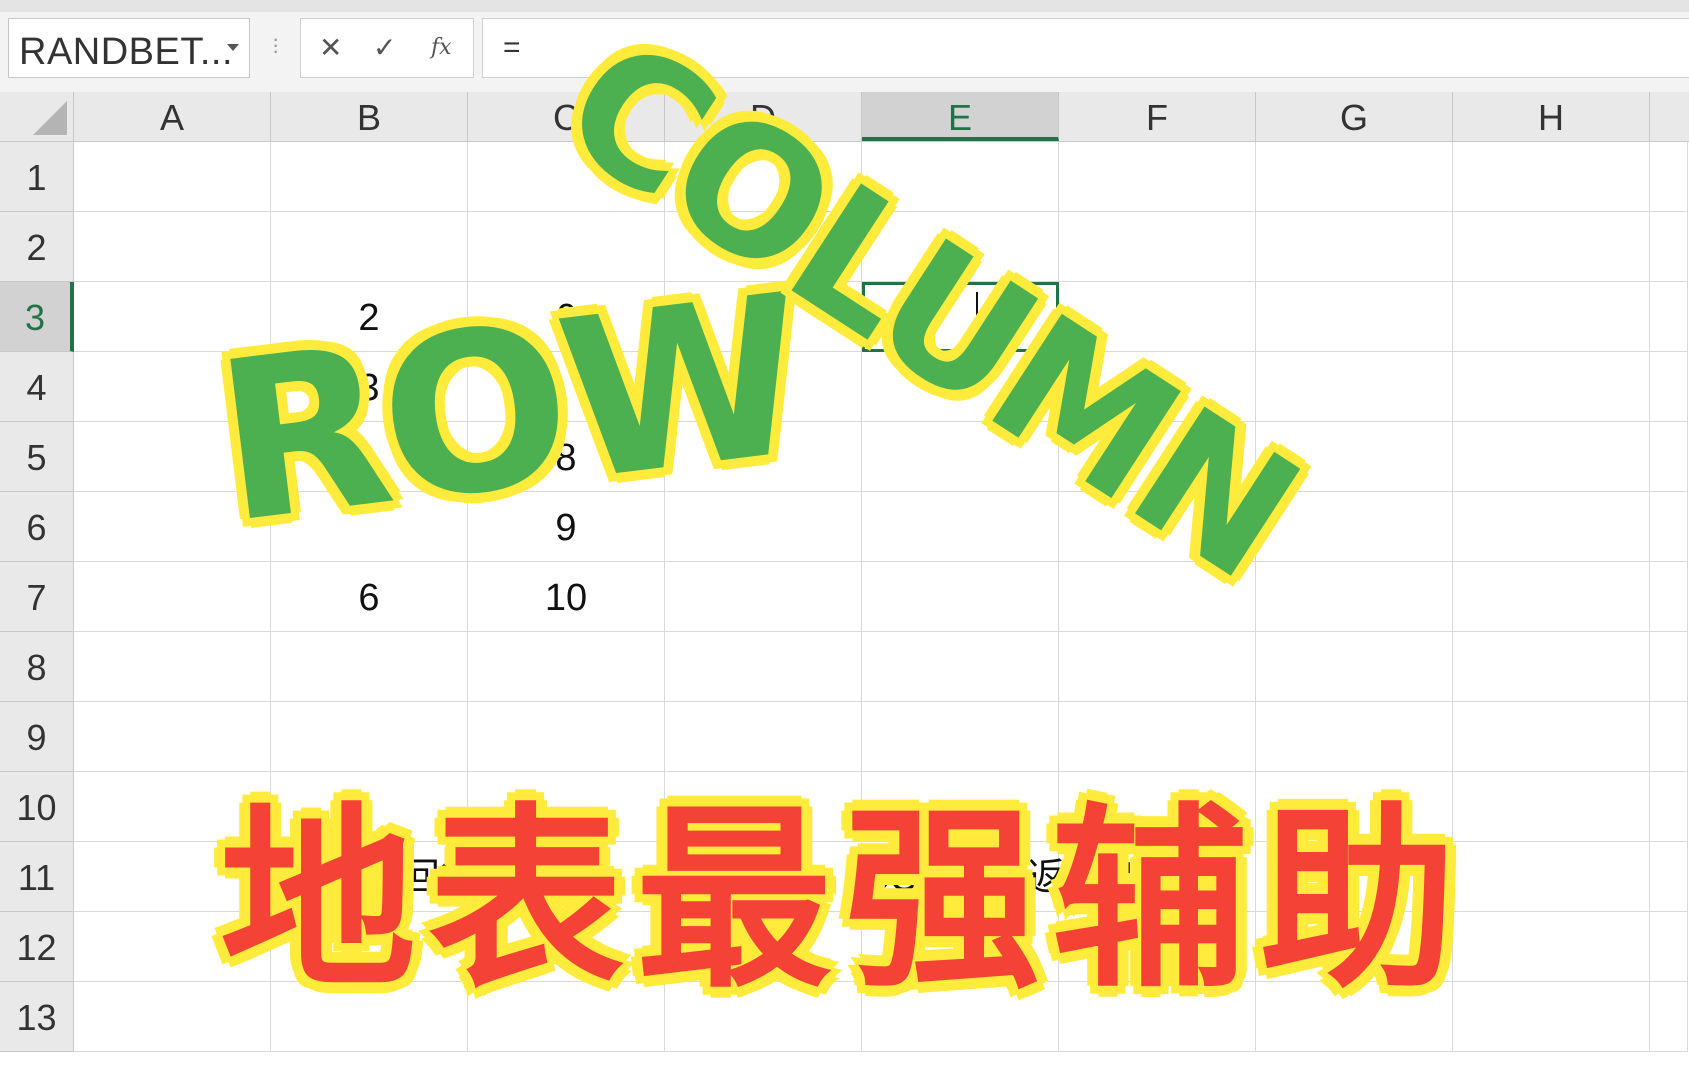  I want to click on cell-g1, so click(1354, 177).